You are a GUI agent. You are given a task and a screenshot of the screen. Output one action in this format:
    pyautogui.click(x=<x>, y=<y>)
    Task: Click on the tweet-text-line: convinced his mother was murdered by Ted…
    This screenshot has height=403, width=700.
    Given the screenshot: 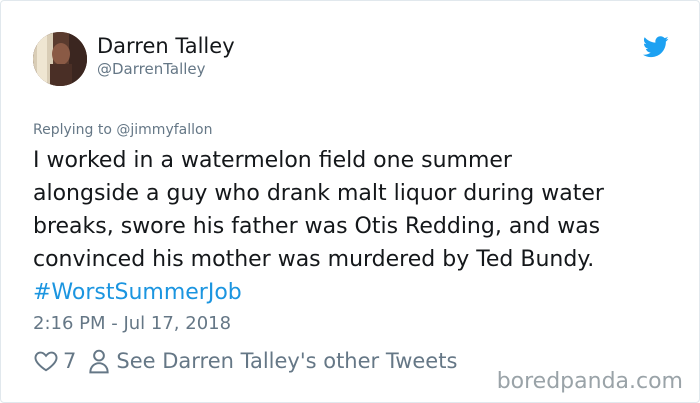 What is the action you would take?
    pyautogui.click(x=314, y=259)
    